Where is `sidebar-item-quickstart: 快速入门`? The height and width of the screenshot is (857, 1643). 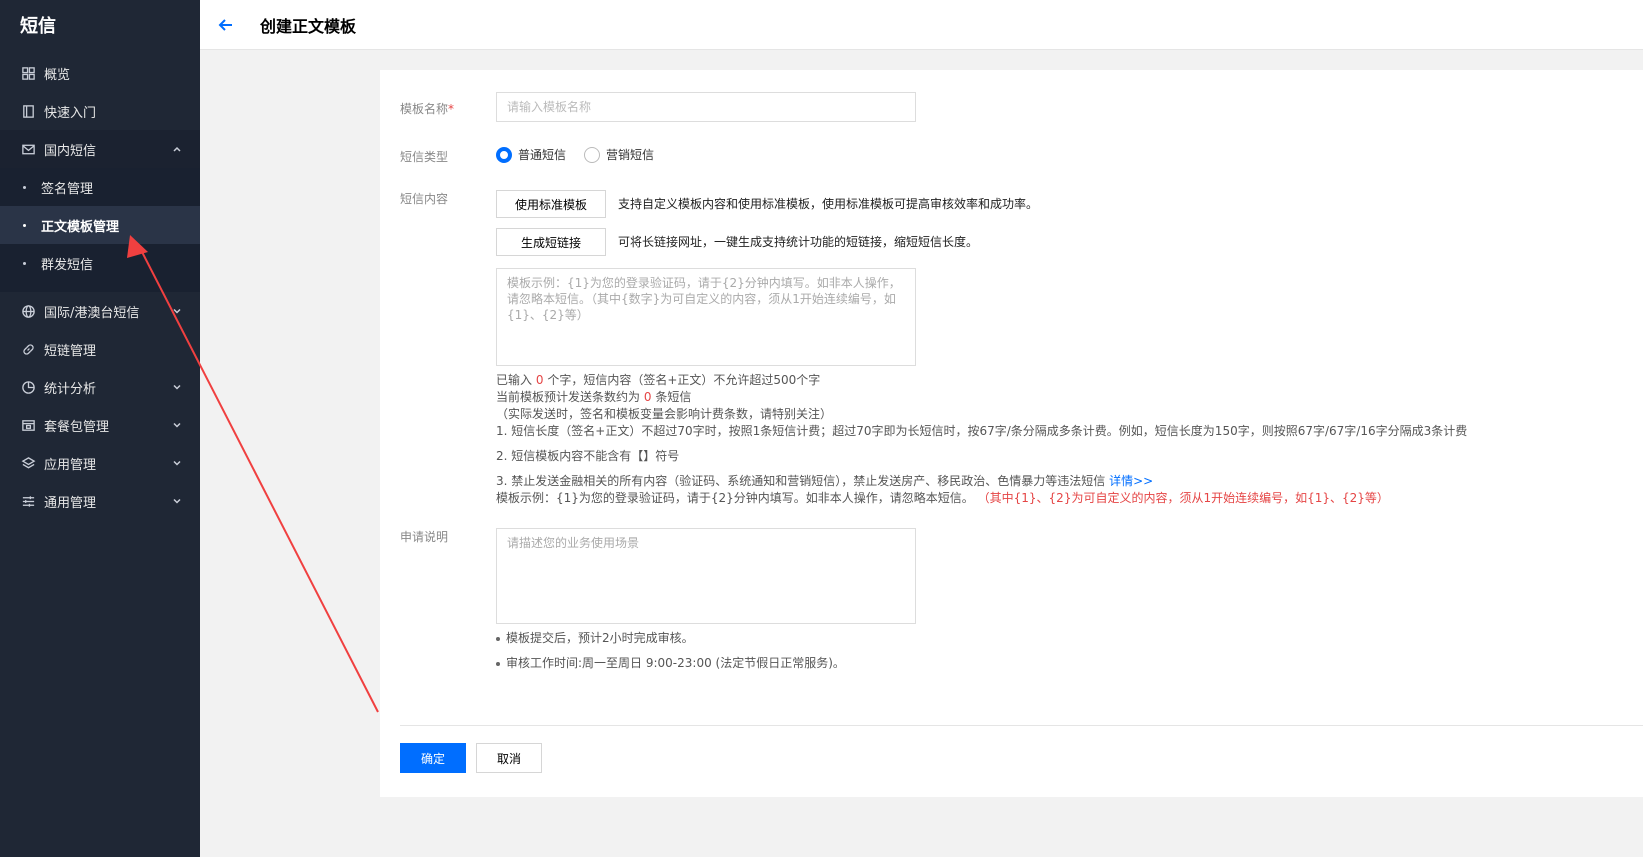 sidebar-item-quickstart: 快速入门 is located at coordinates (100, 111).